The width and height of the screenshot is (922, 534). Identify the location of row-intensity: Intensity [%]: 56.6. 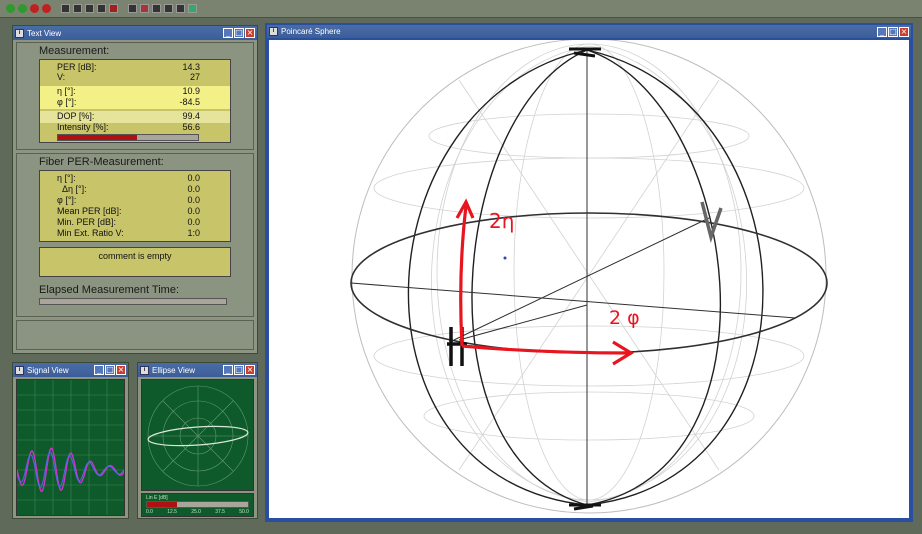
(128, 127).